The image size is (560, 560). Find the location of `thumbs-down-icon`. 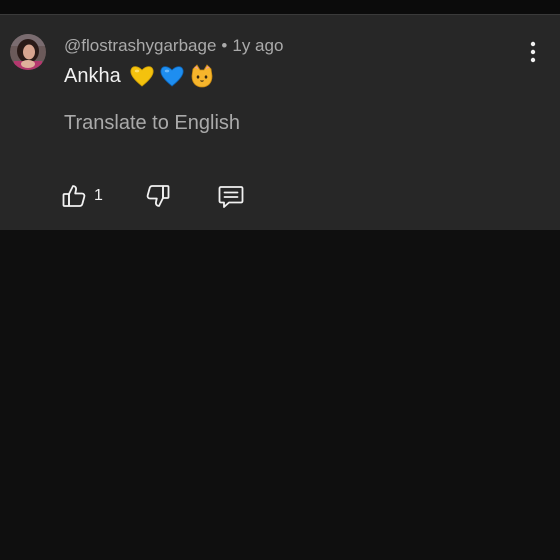

thumbs-down-icon is located at coordinates (158, 196).